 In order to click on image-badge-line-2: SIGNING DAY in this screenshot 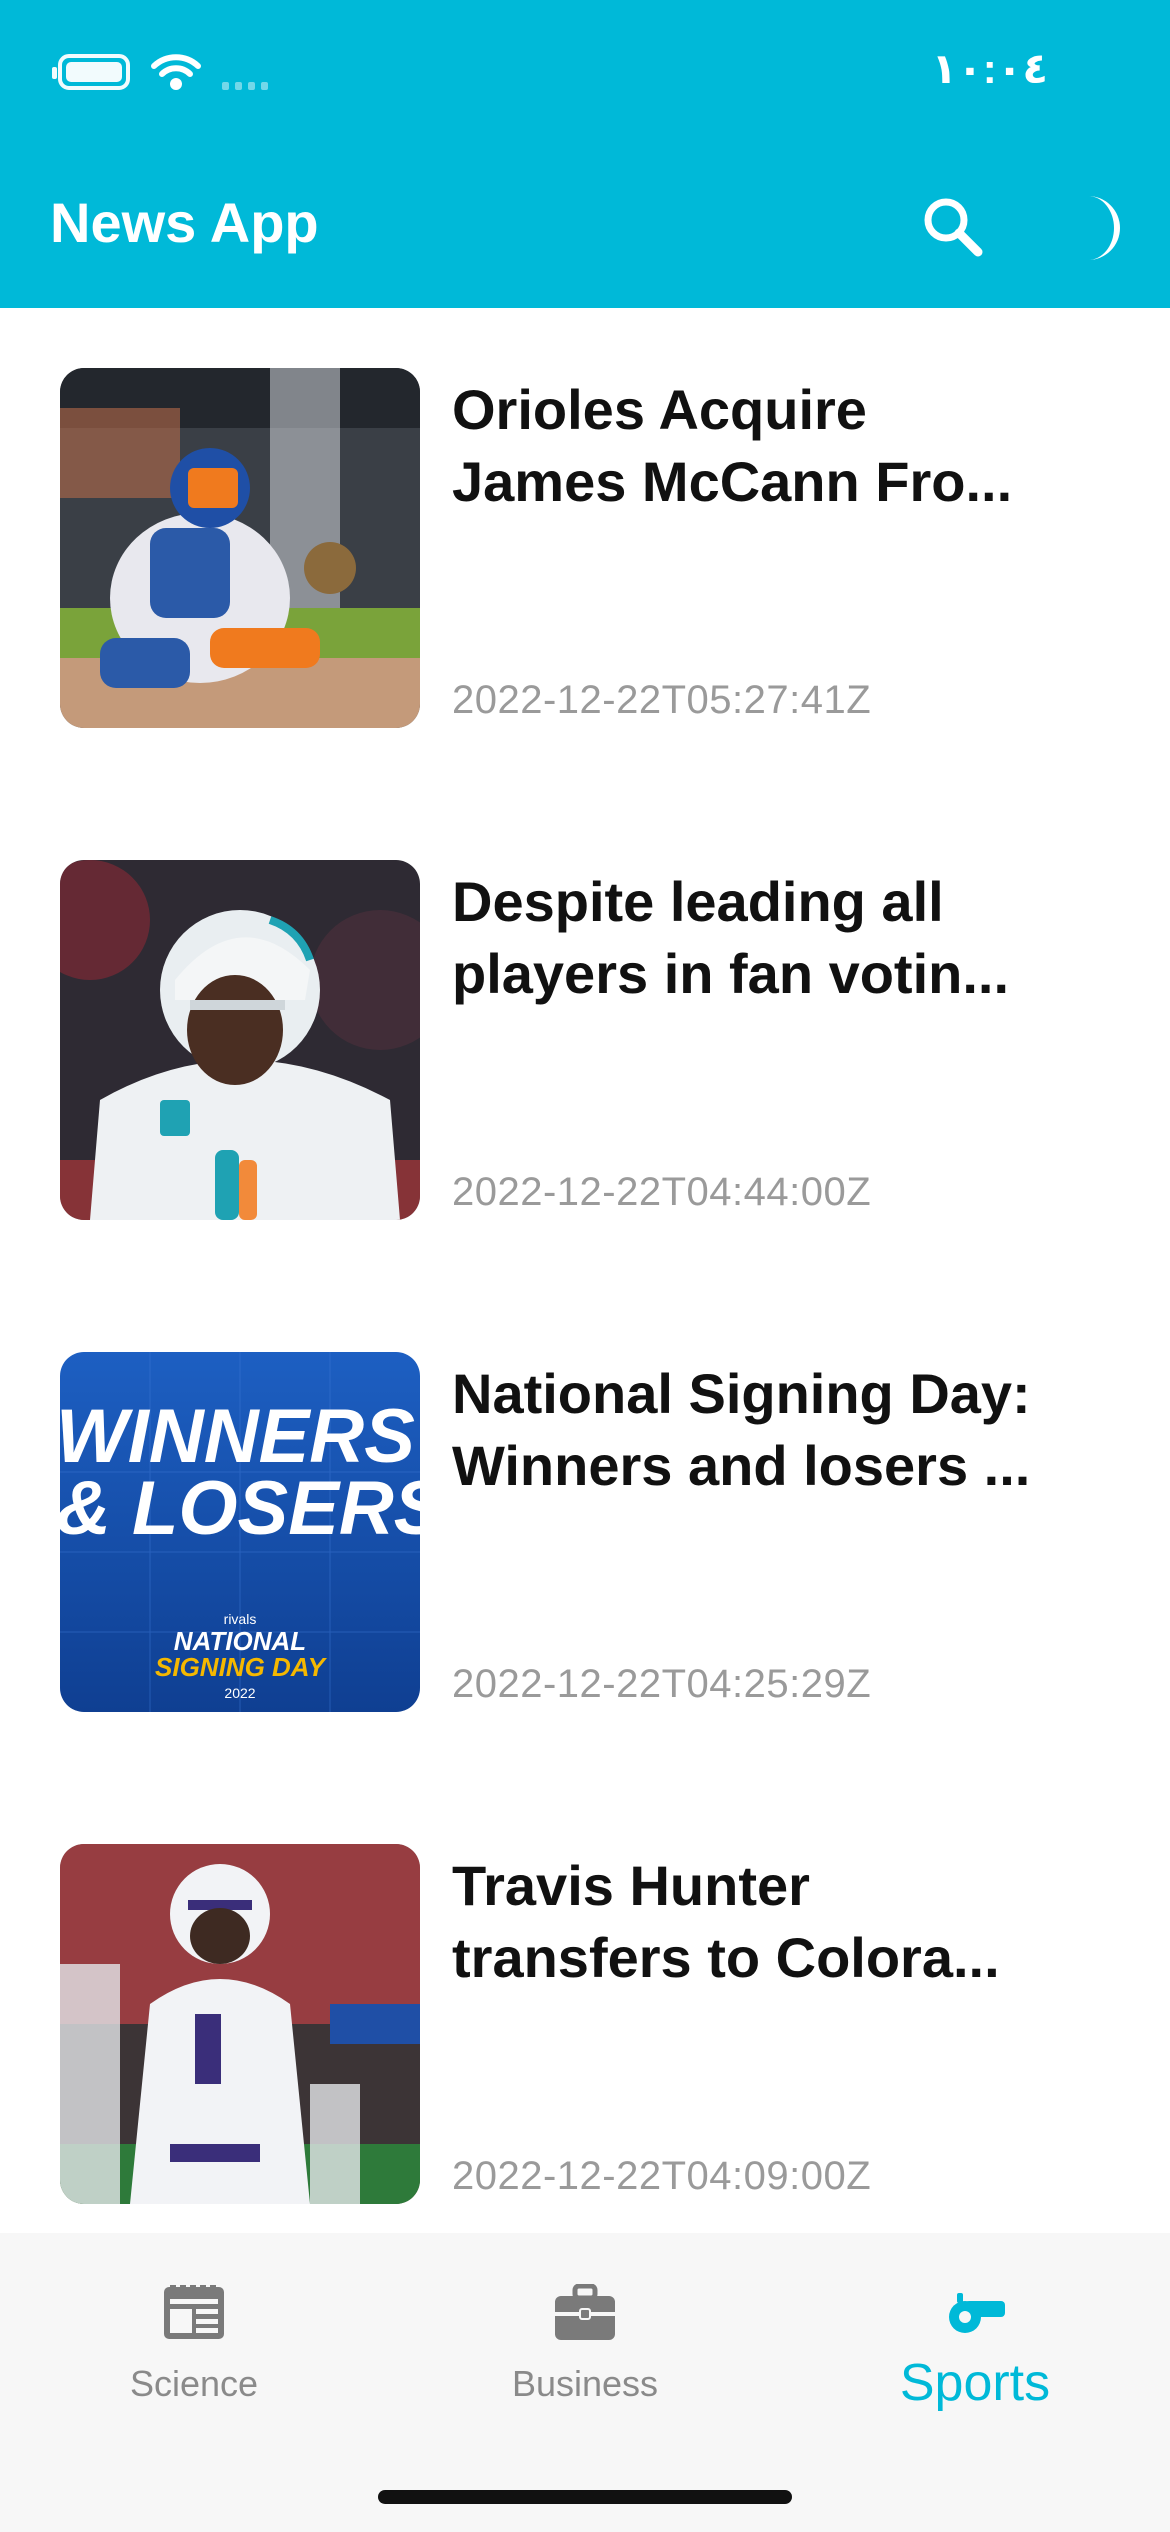, I will do `click(241, 1667)`.